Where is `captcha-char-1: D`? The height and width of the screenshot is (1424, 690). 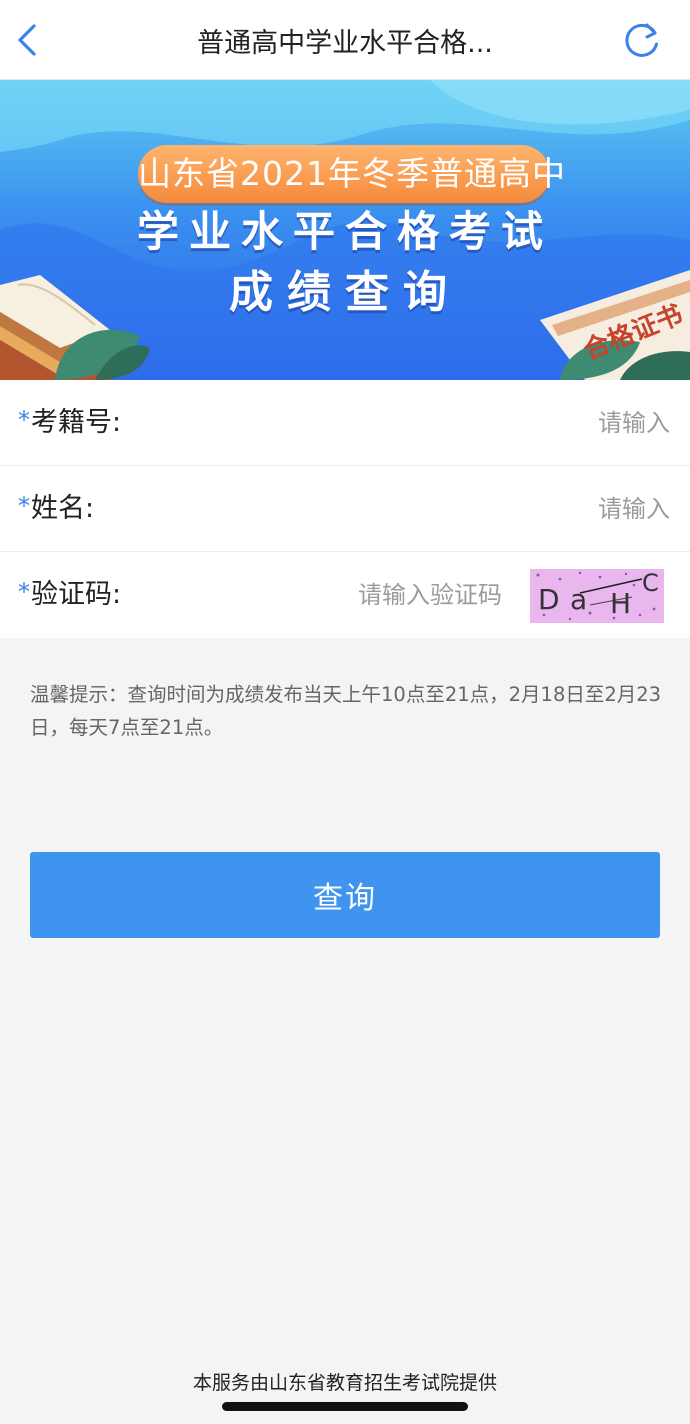 captcha-char-1: D is located at coordinates (549, 599).